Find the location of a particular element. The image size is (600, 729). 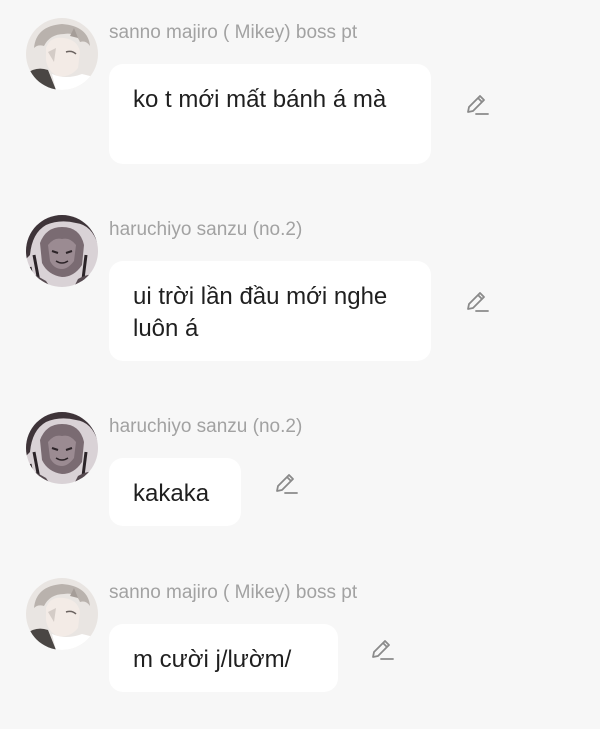

message-bubble: kakaka is located at coordinates (175, 492).